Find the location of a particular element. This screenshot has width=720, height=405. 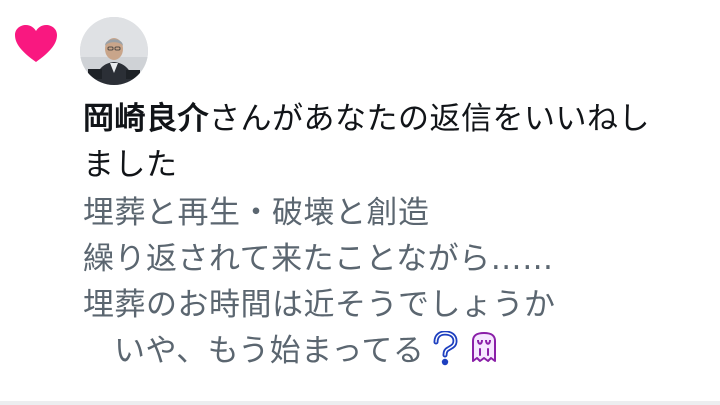

question-mark-emoji is located at coordinates (445, 348).